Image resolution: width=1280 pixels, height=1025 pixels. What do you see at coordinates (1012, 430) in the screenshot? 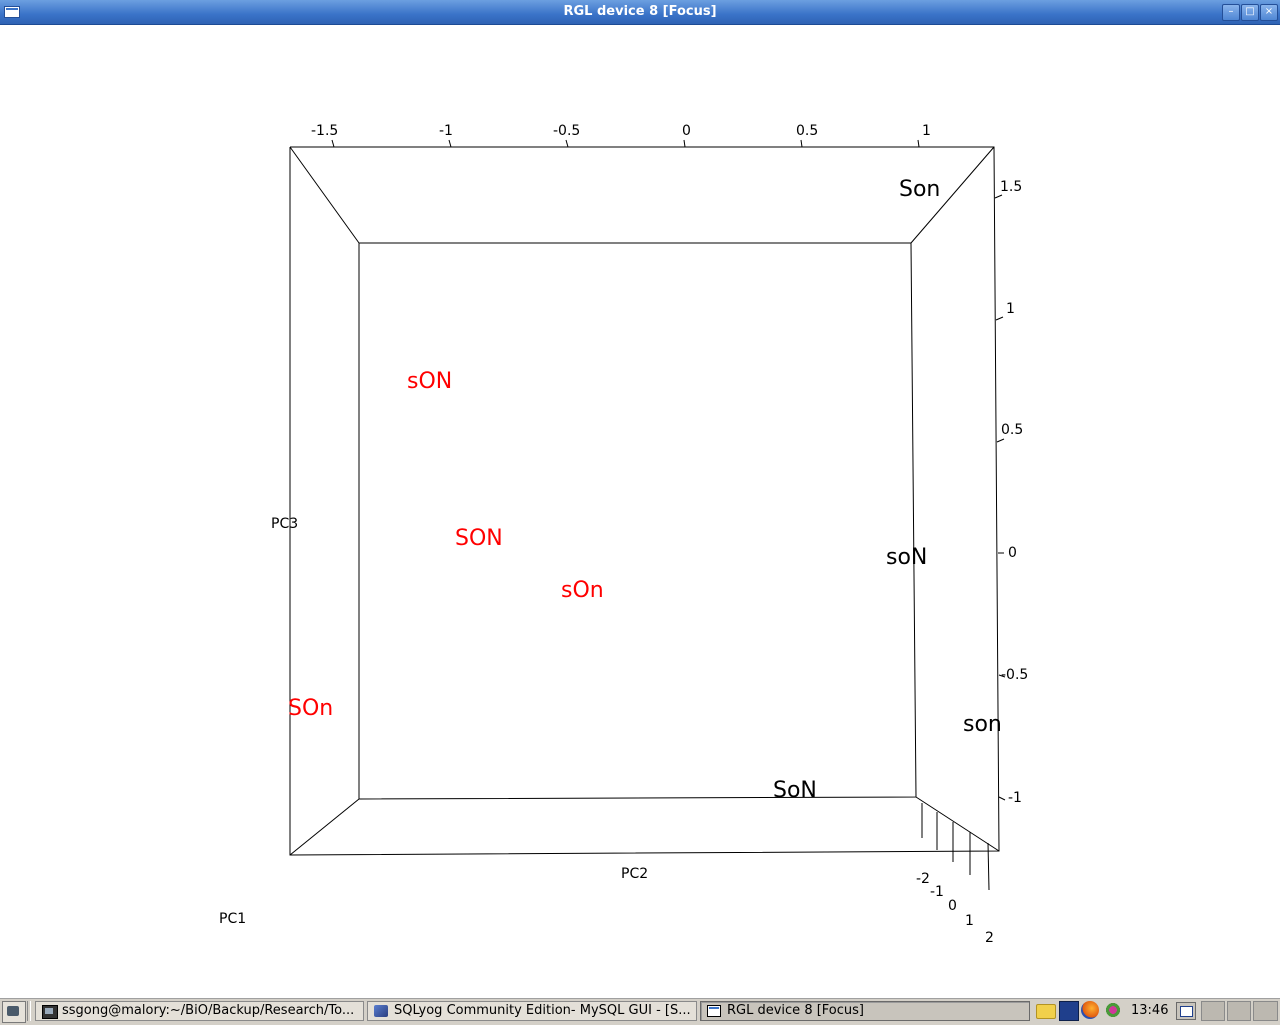
I see `right-tick-label: 0.5` at bounding box center [1012, 430].